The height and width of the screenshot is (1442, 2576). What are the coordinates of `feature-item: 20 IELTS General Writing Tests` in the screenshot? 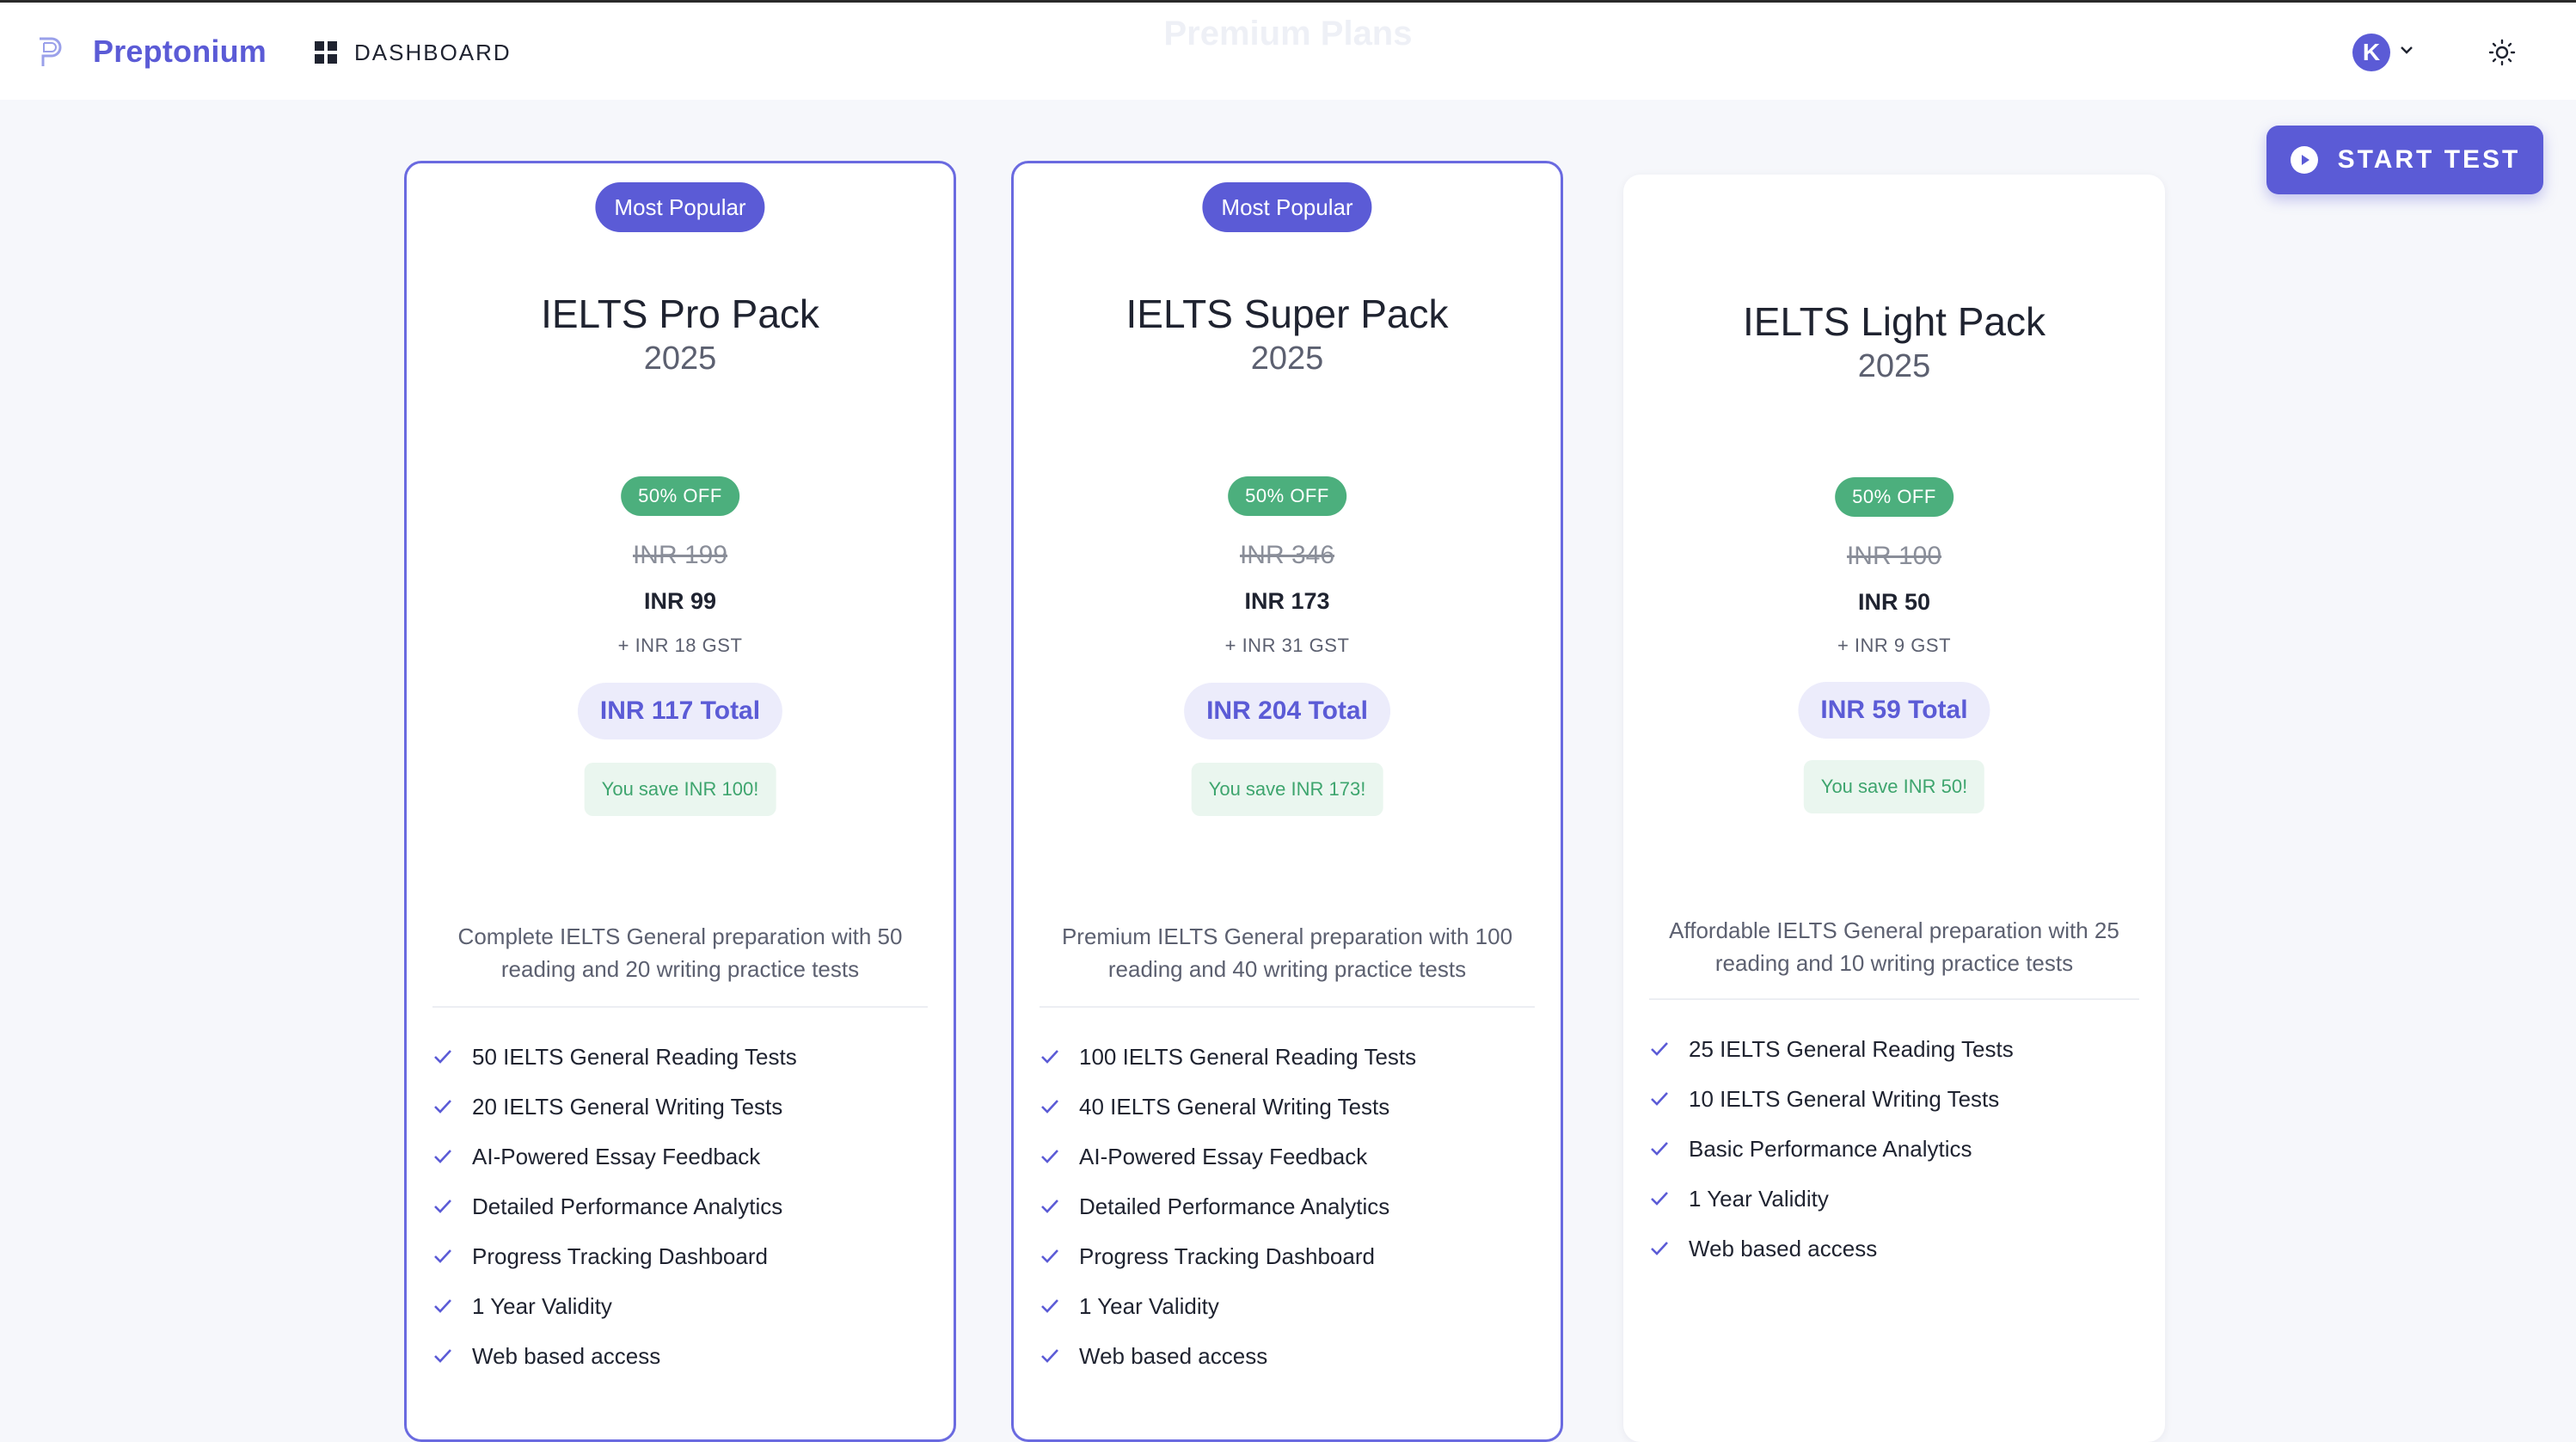 It's located at (684, 1107).